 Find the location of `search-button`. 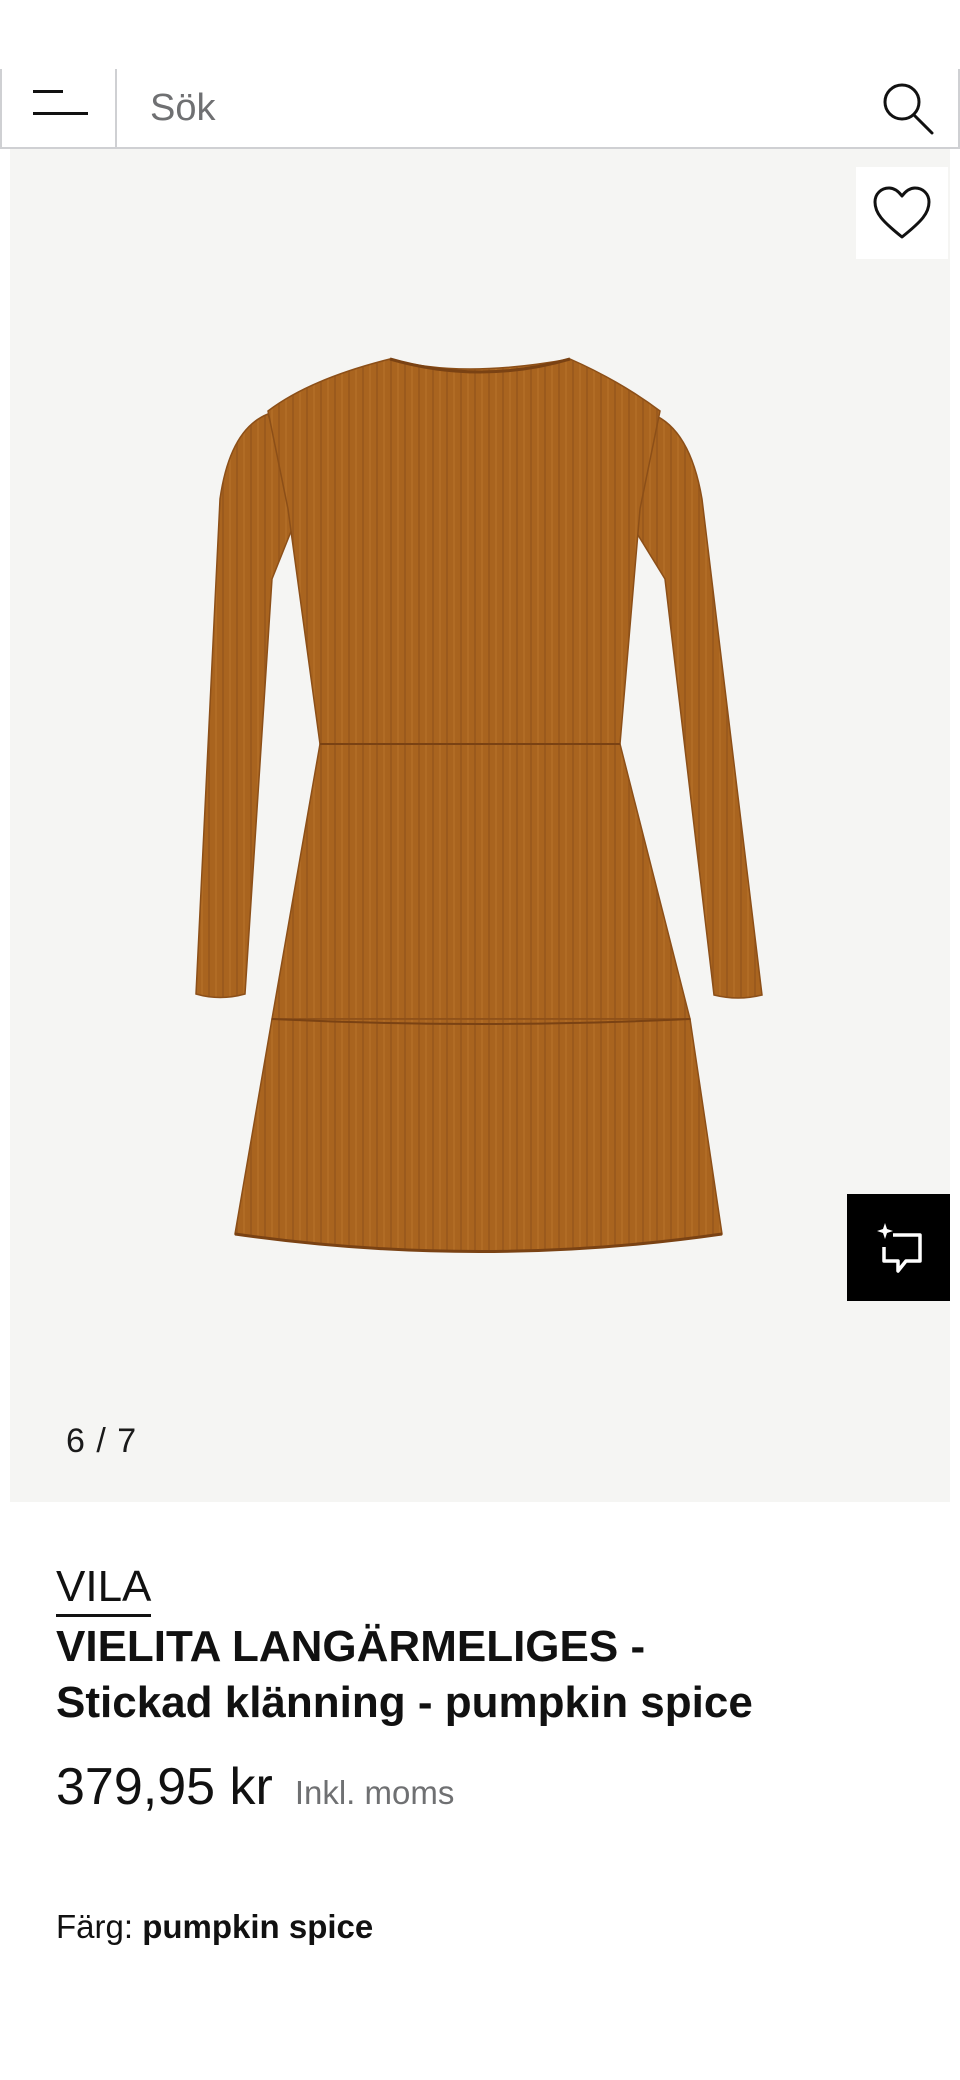

search-button is located at coordinates (908, 108).